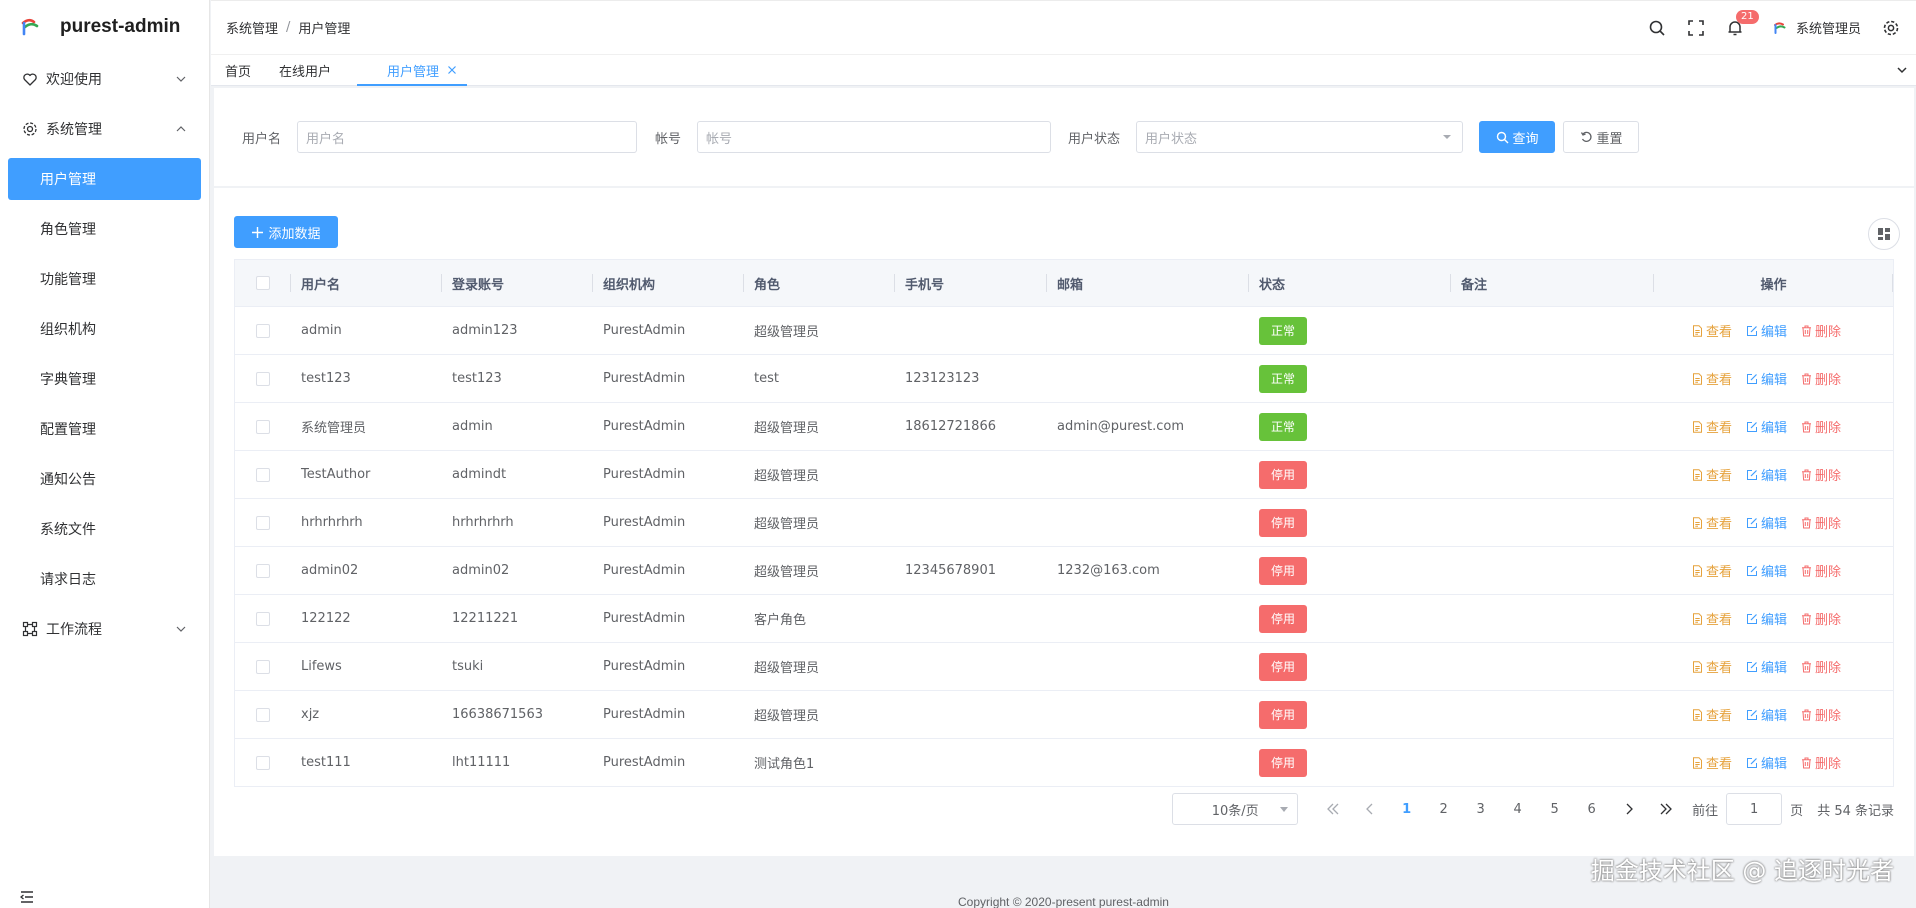 Image resolution: width=1916 pixels, height=908 pixels. I want to click on tab-user-management: 用户管理, so click(412, 70).